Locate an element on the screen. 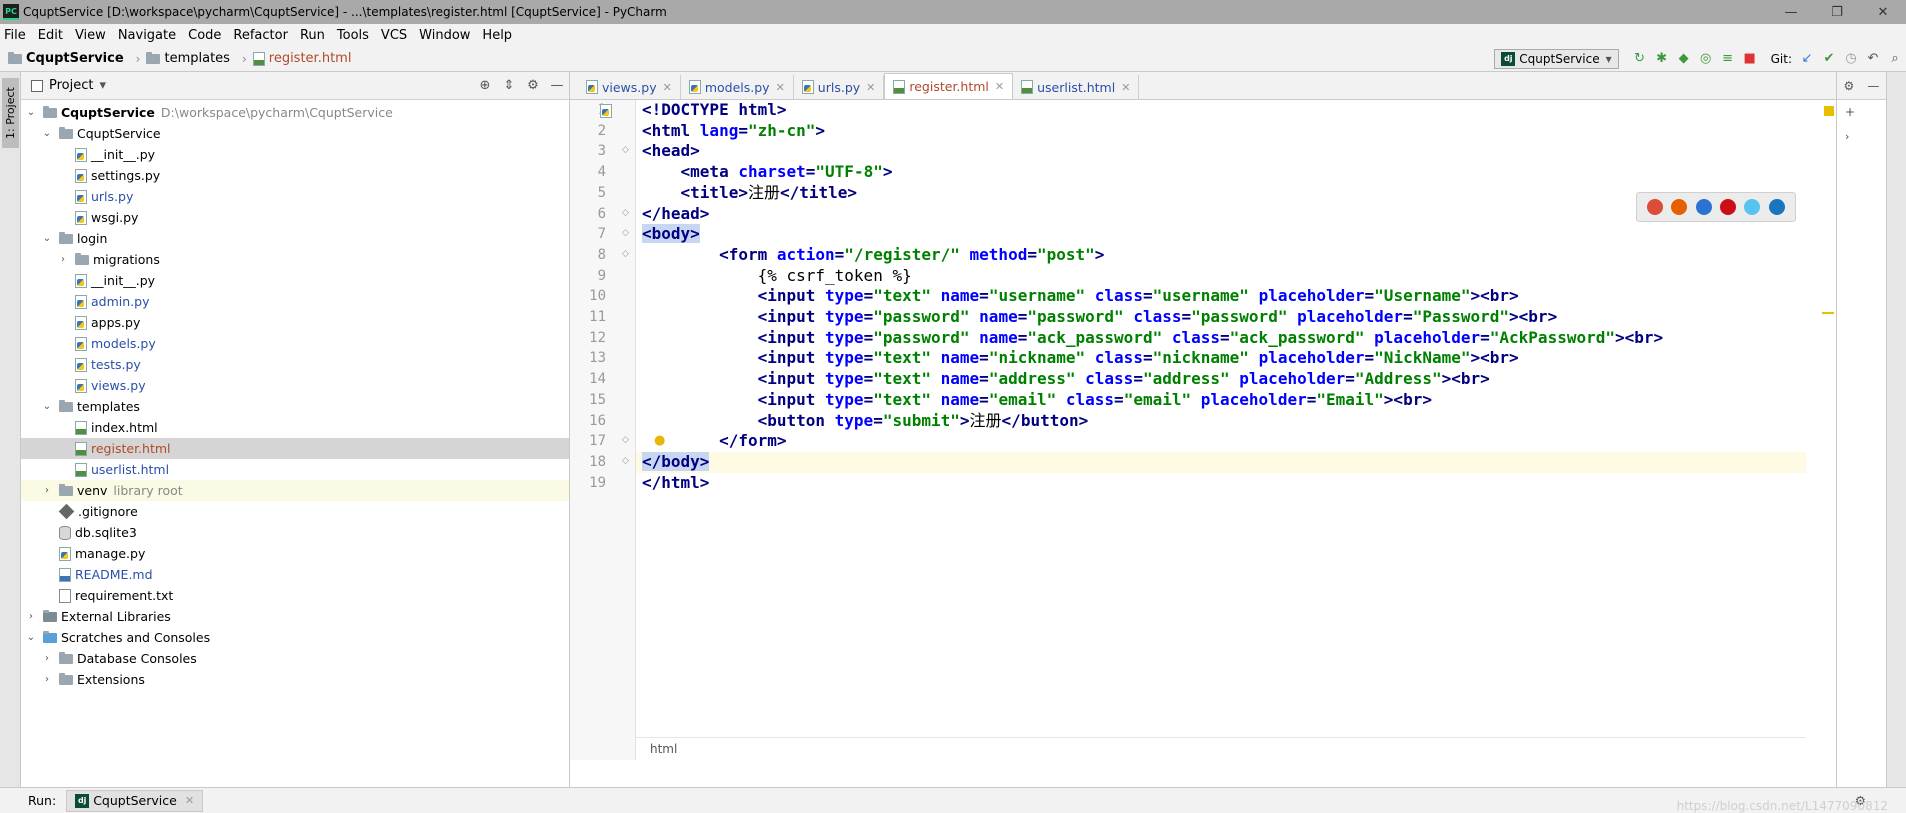  python-console-icon is located at coordinates (606, 111).